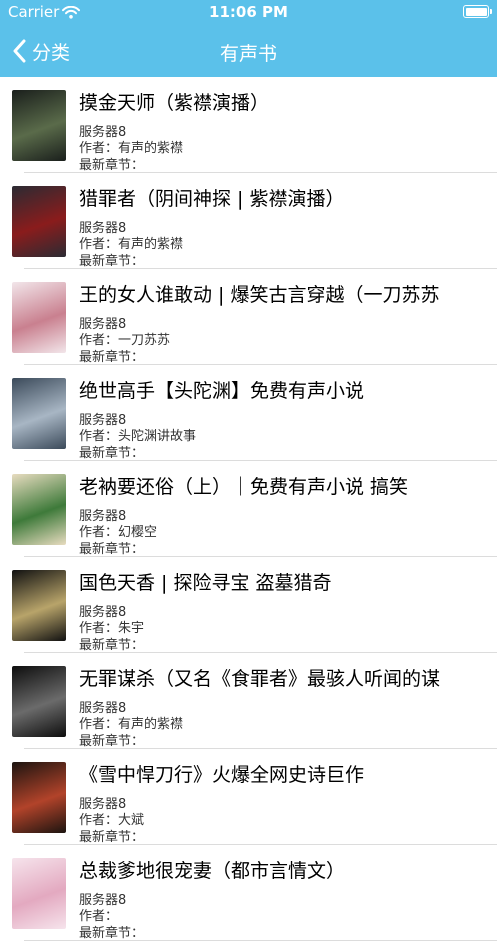 The image size is (497, 941). I want to click on status-bar: Carrier 11:06 PM, so click(248, 13).